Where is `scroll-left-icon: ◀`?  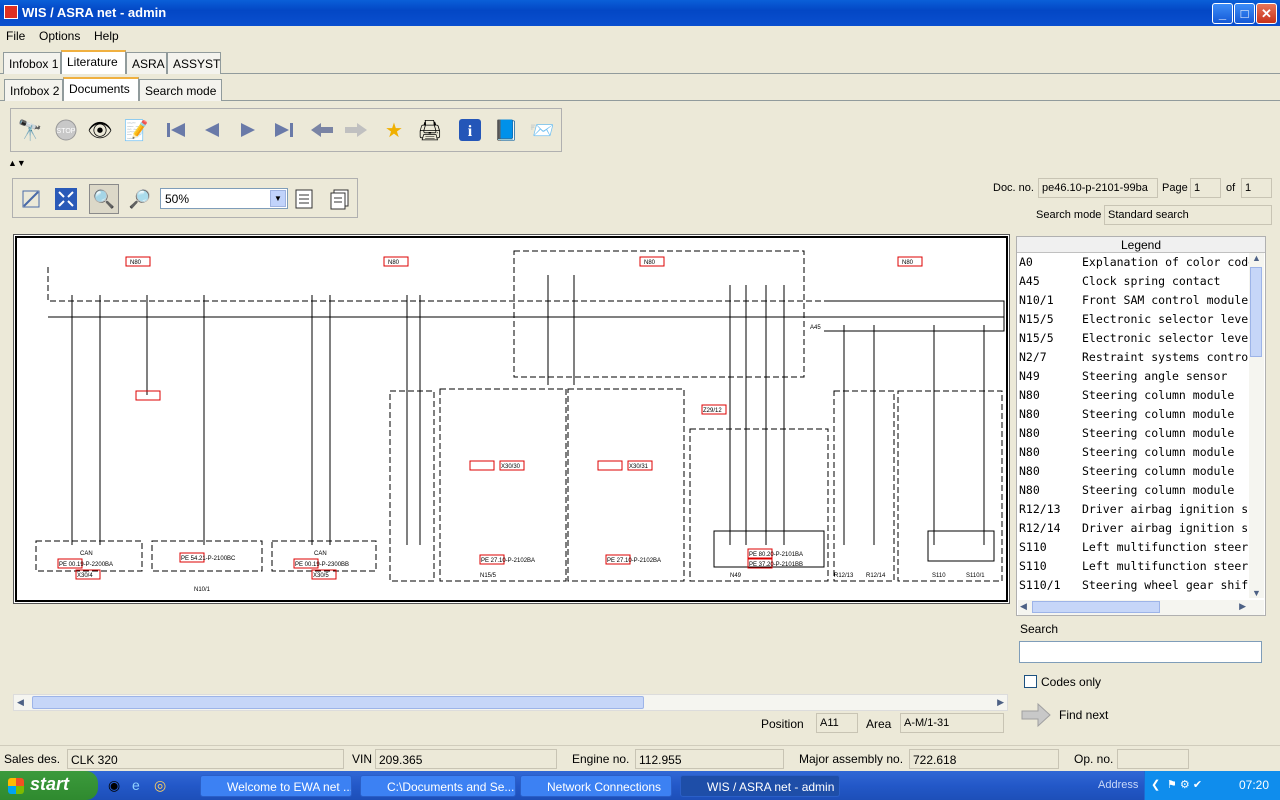 scroll-left-icon: ◀ is located at coordinates (20, 702).